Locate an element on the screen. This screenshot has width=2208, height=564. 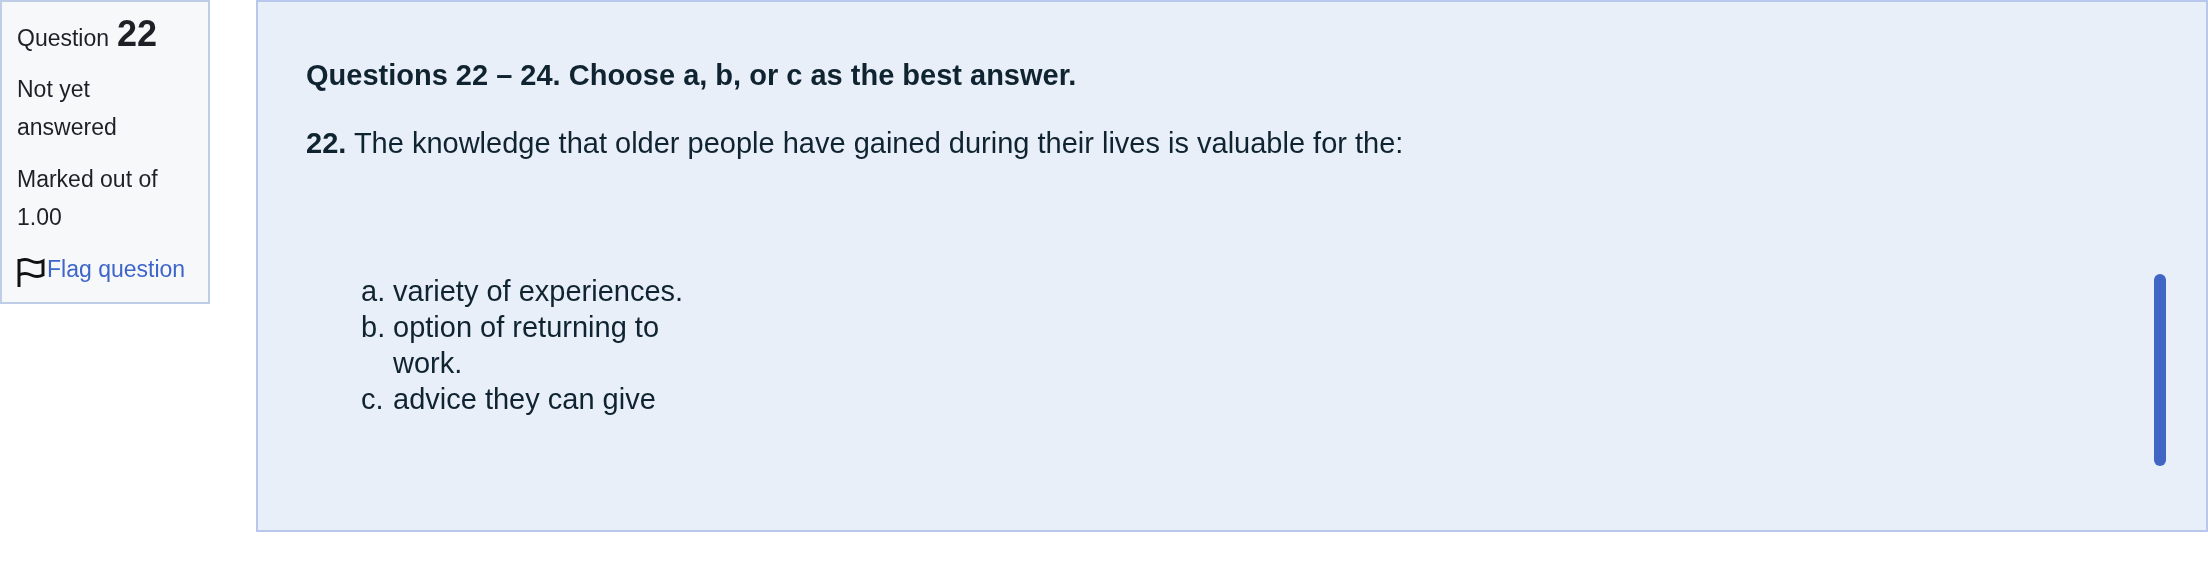
answer-option: c. advice they can give is located at coordinates (541, 399).